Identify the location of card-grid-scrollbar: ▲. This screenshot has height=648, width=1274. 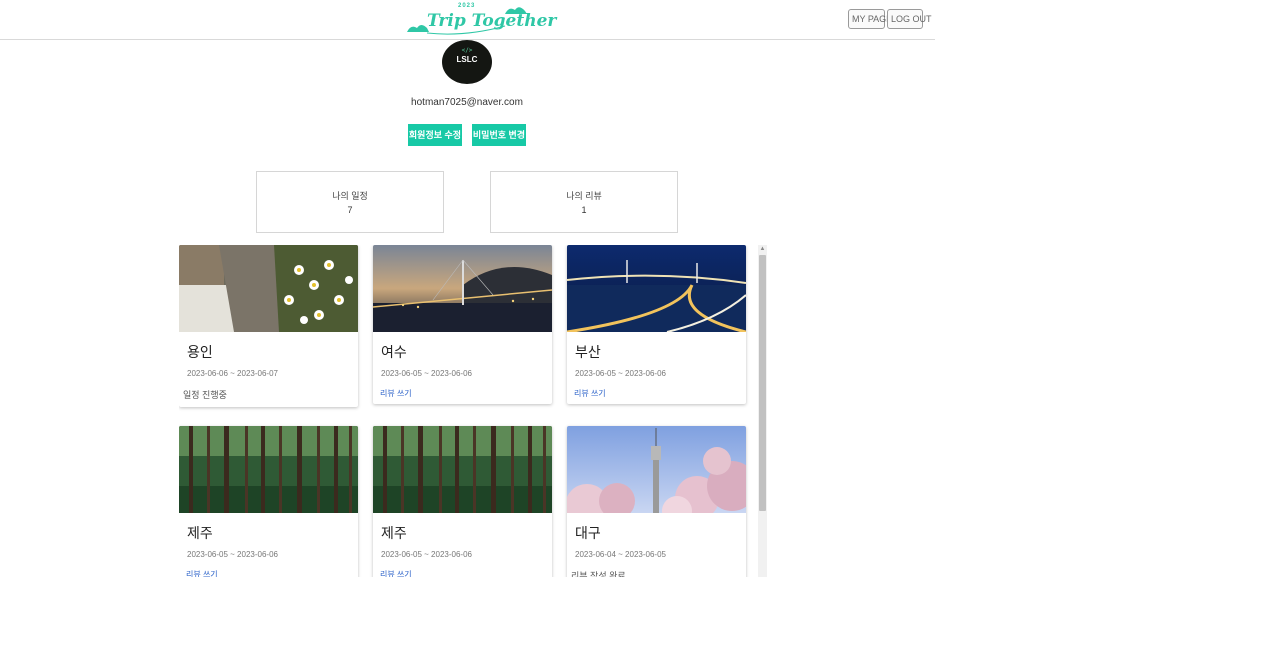
(762, 411).